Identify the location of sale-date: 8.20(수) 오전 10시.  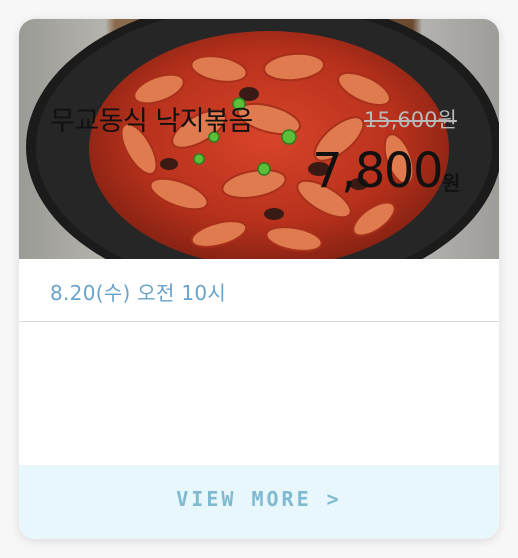
(138, 293).